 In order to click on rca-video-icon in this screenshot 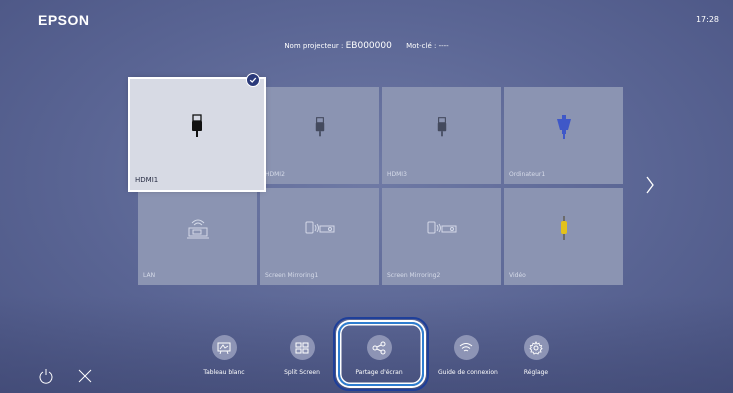, I will do `click(563, 227)`.